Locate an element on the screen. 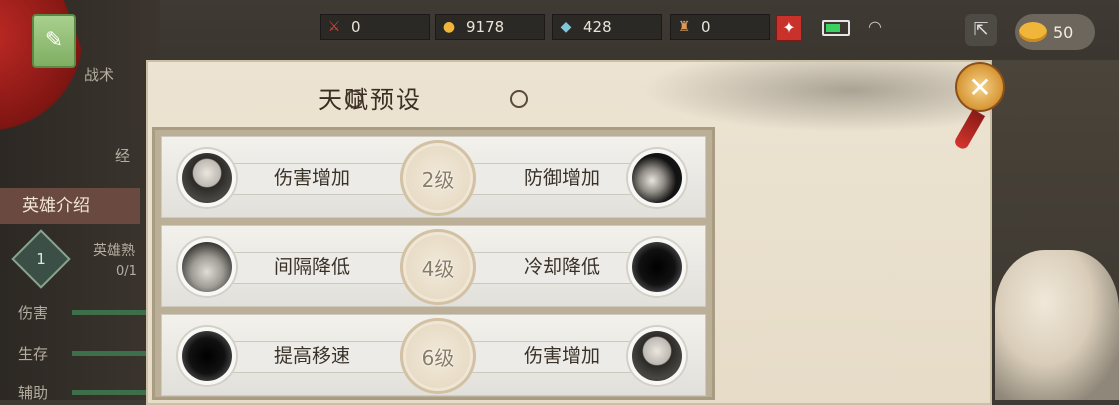 The image size is (1119, 405). sword-icon: ⚔ is located at coordinates (334, 27).